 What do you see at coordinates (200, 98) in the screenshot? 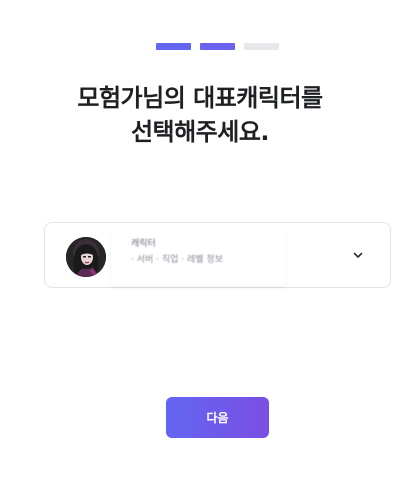
I see `page-title-line-1: 모험가님의 대표캐릭터를` at bounding box center [200, 98].